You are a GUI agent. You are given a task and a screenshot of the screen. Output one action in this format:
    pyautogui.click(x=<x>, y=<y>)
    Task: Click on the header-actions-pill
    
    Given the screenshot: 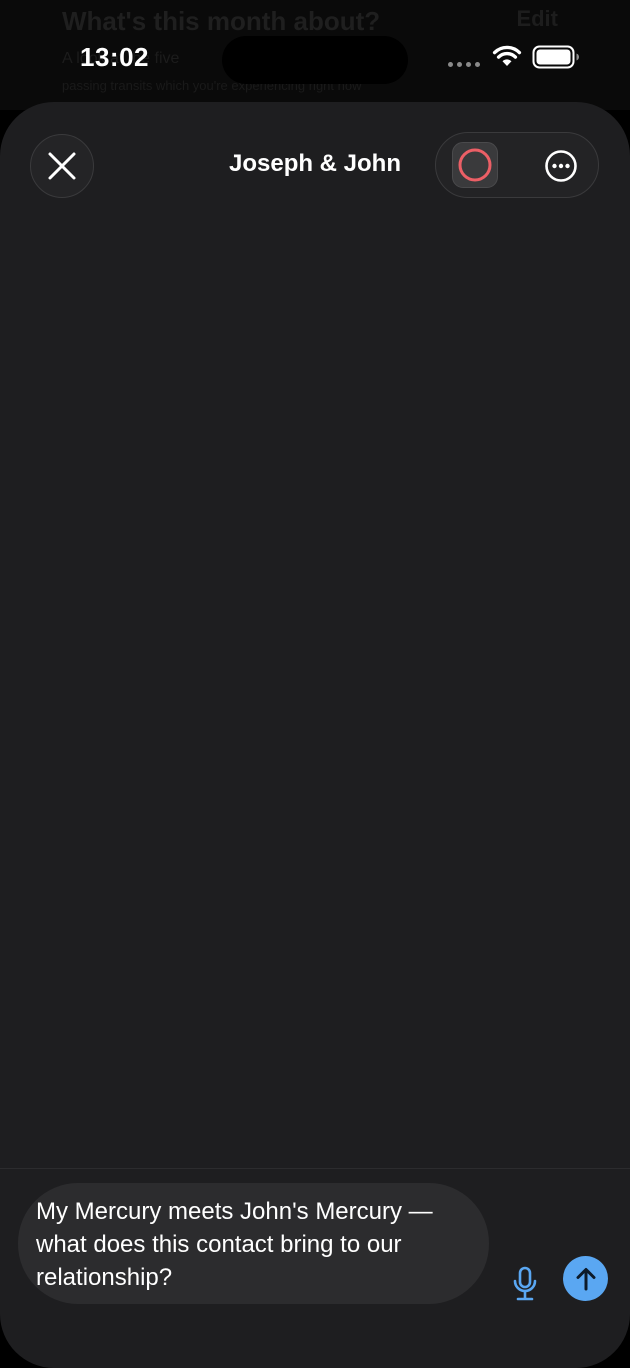 What is the action you would take?
    pyautogui.click(x=517, y=165)
    